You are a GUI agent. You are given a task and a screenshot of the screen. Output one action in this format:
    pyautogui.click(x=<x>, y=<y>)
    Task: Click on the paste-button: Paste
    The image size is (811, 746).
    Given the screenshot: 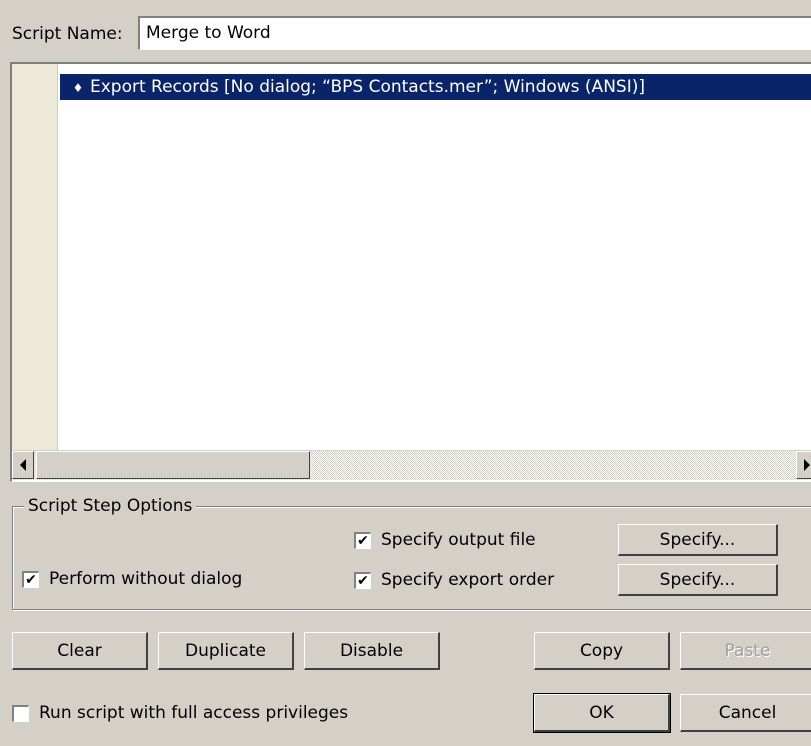 What is the action you would take?
    pyautogui.click(x=745, y=651)
    